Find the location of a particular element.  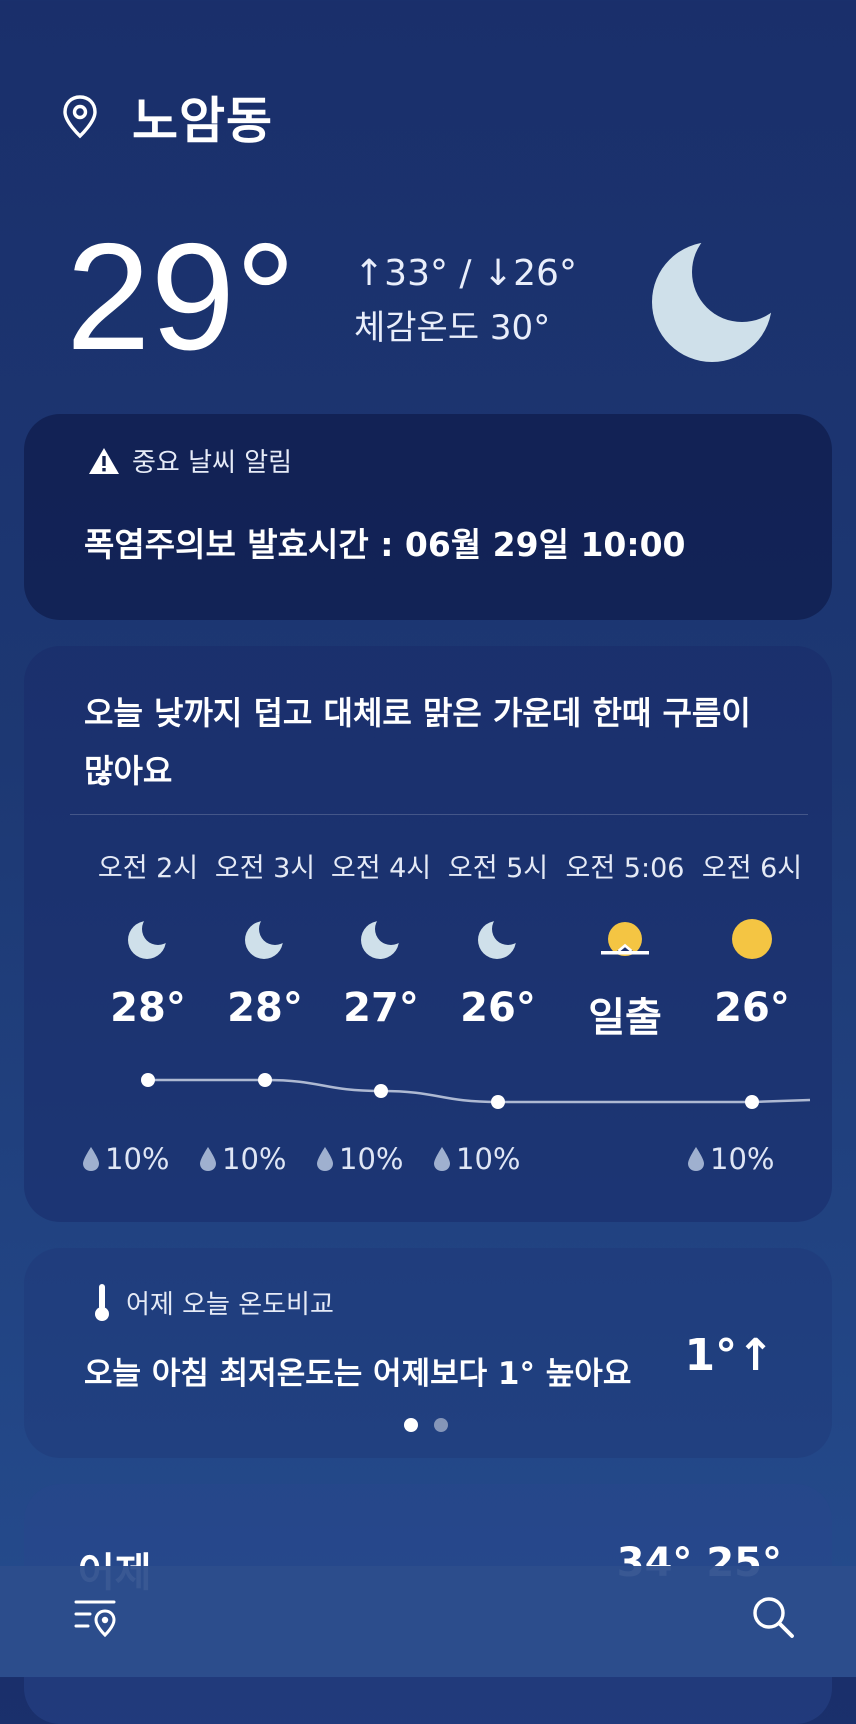

temperature-trend-path is located at coordinates (479, 1091).